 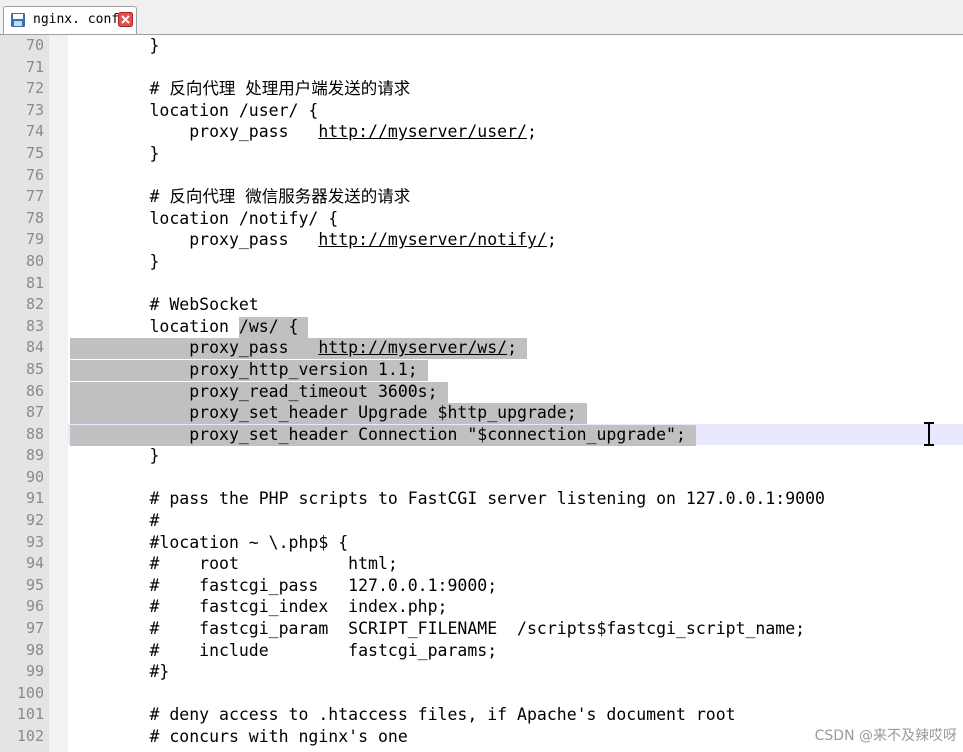 I want to click on line-number: 96, so click(x=34, y=606).